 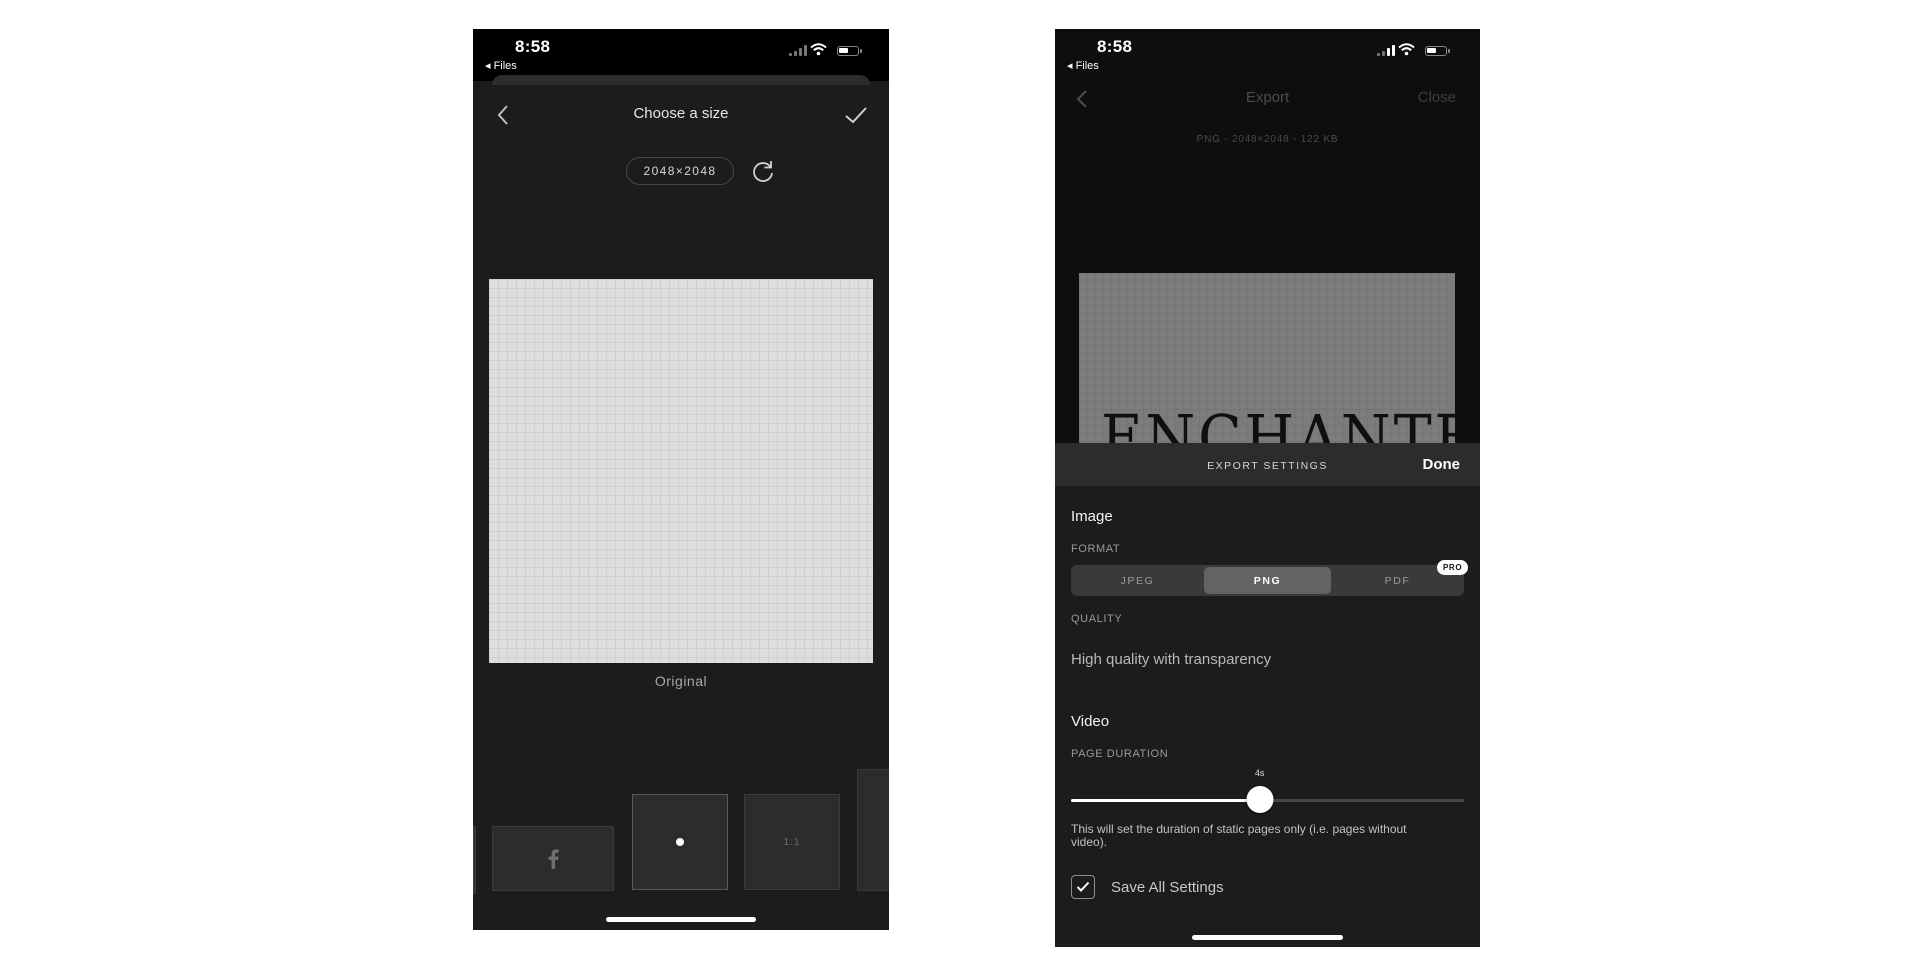 What do you see at coordinates (1096, 549) in the screenshot?
I see `format-label: FORMAT` at bounding box center [1096, 549].